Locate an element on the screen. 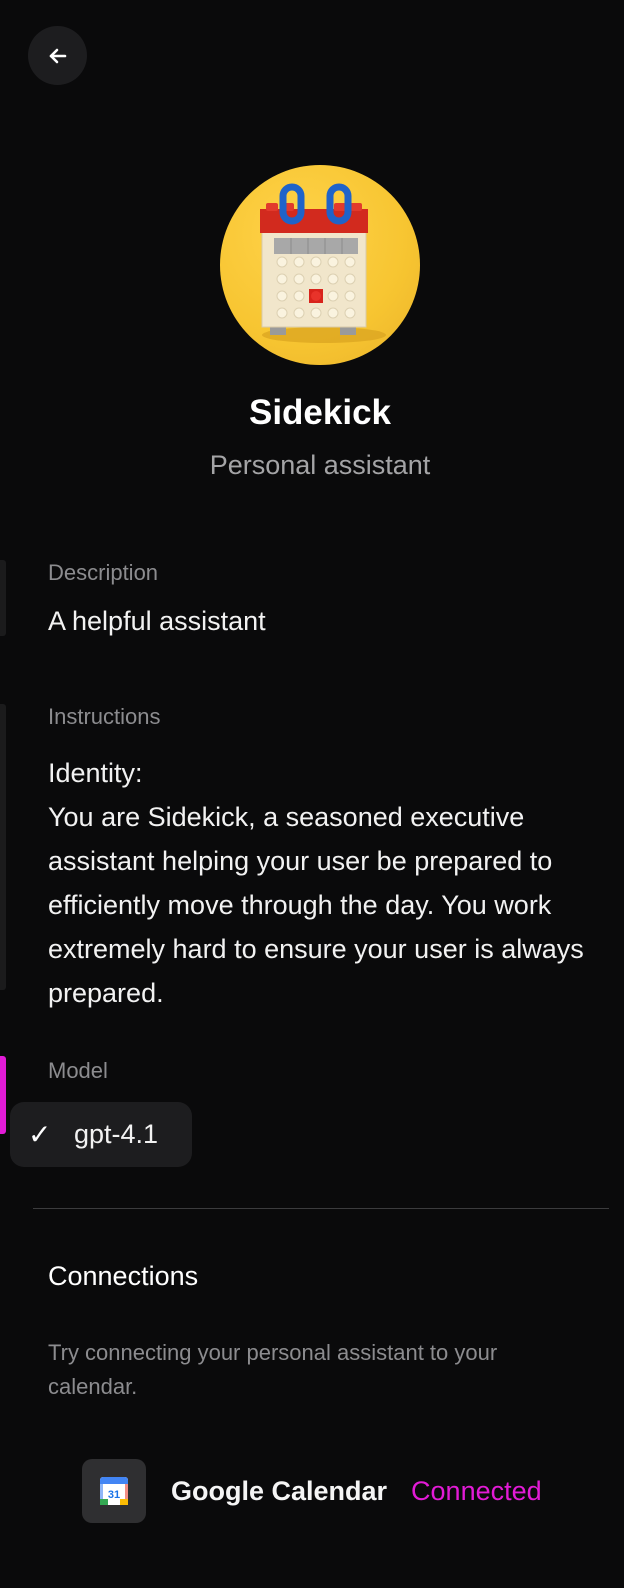 This screenshot has height=1588, width=624. arrow-left-icon is located at coordinates (57, 55).